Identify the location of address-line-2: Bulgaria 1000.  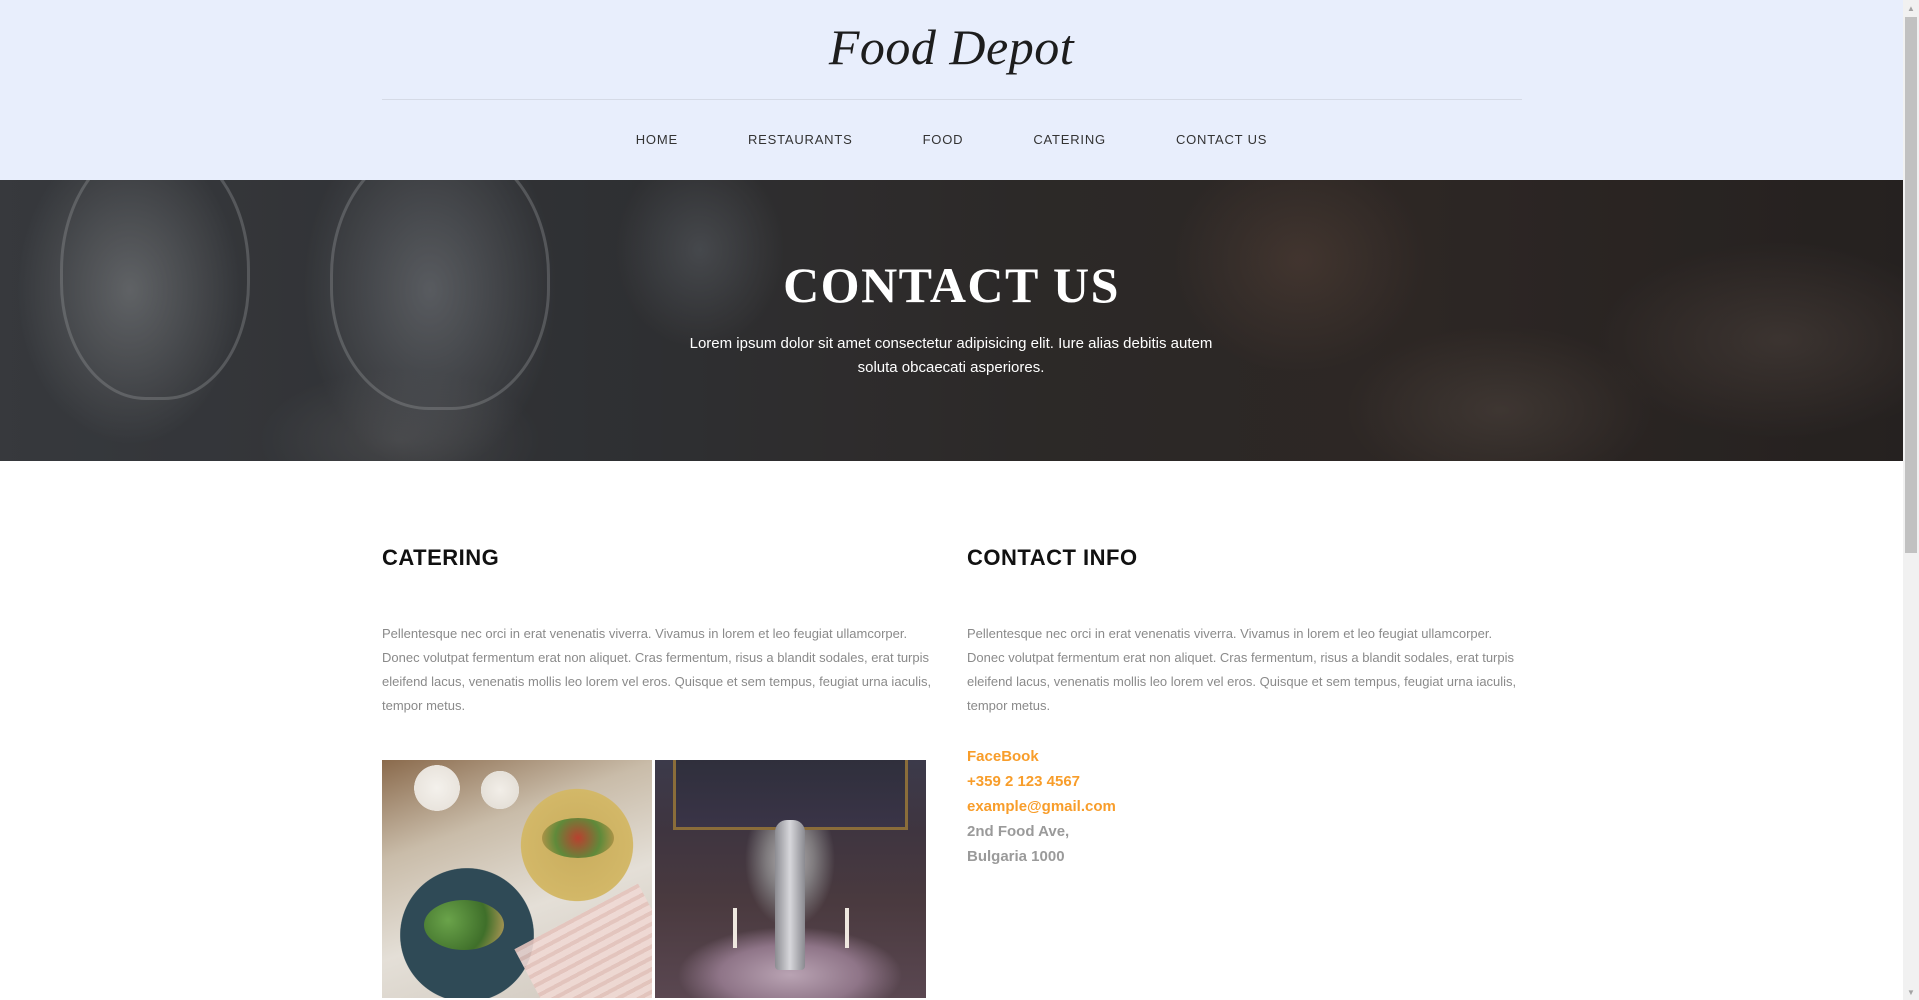
(1016, 856).